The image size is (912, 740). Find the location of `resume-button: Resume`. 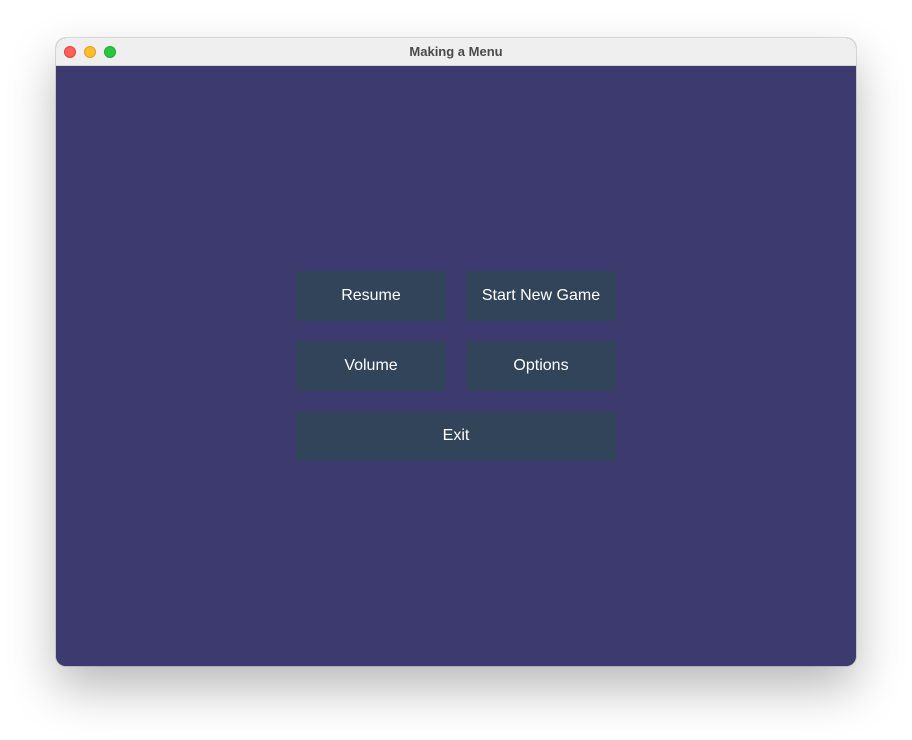

resume-button: Resume is located at coordinates (371, 296).